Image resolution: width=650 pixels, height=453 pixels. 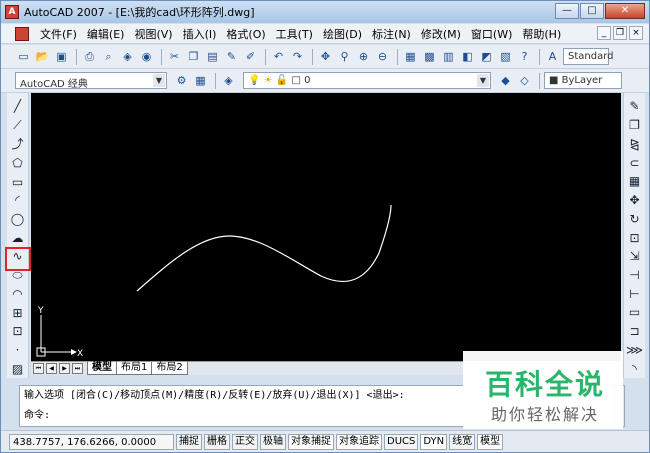 What do you see at coordinates (18, 312) in the screenshot?
I see `insert-block-icon: ⊞` at bounding box center [18, 312].